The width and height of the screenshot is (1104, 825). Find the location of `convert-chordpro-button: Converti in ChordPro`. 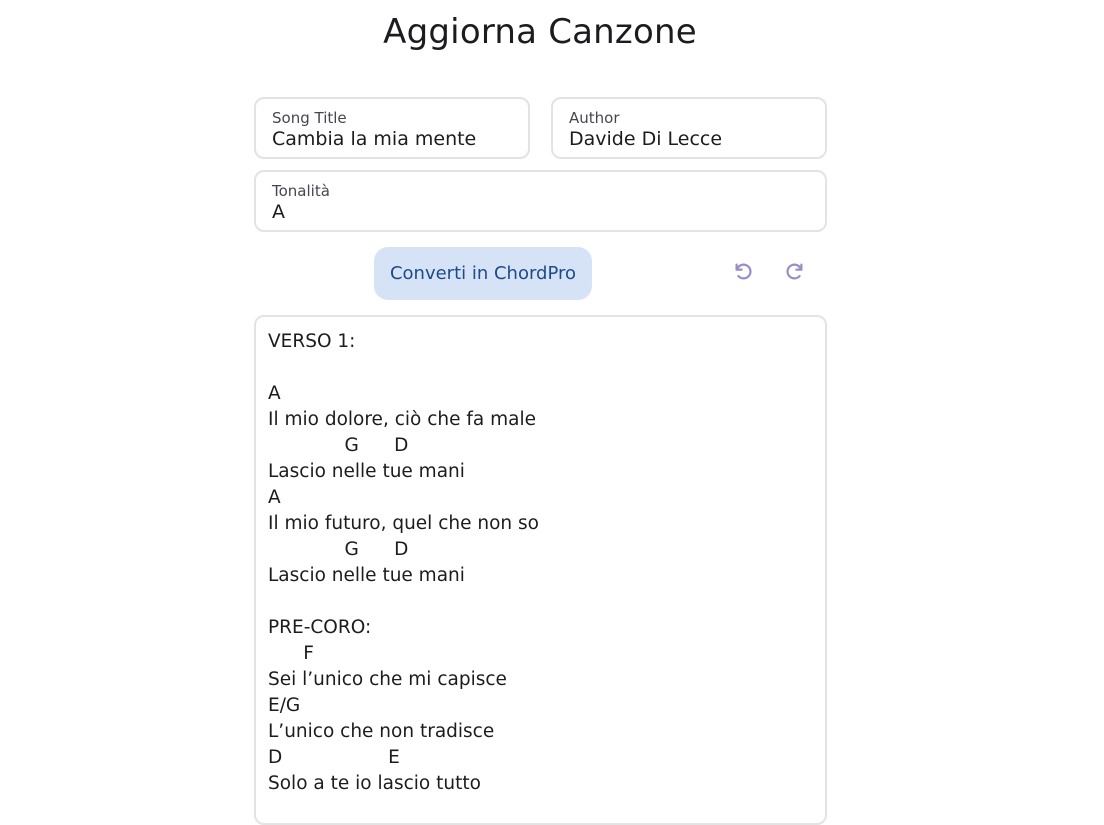

convert-chordpro-button: Converti in ChordPro is located at coordinates (483, 273).